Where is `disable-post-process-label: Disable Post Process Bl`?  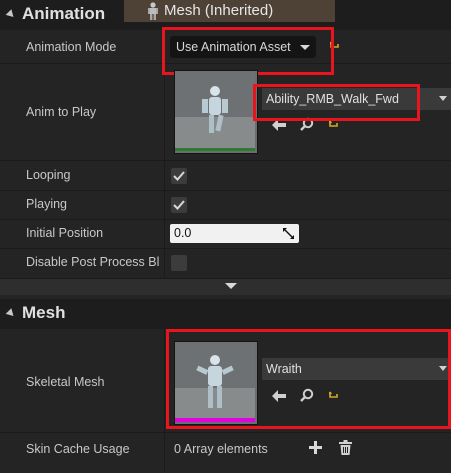 disable-post-process-label: Disable Post Process Bl is located at coordinates (93, 262).